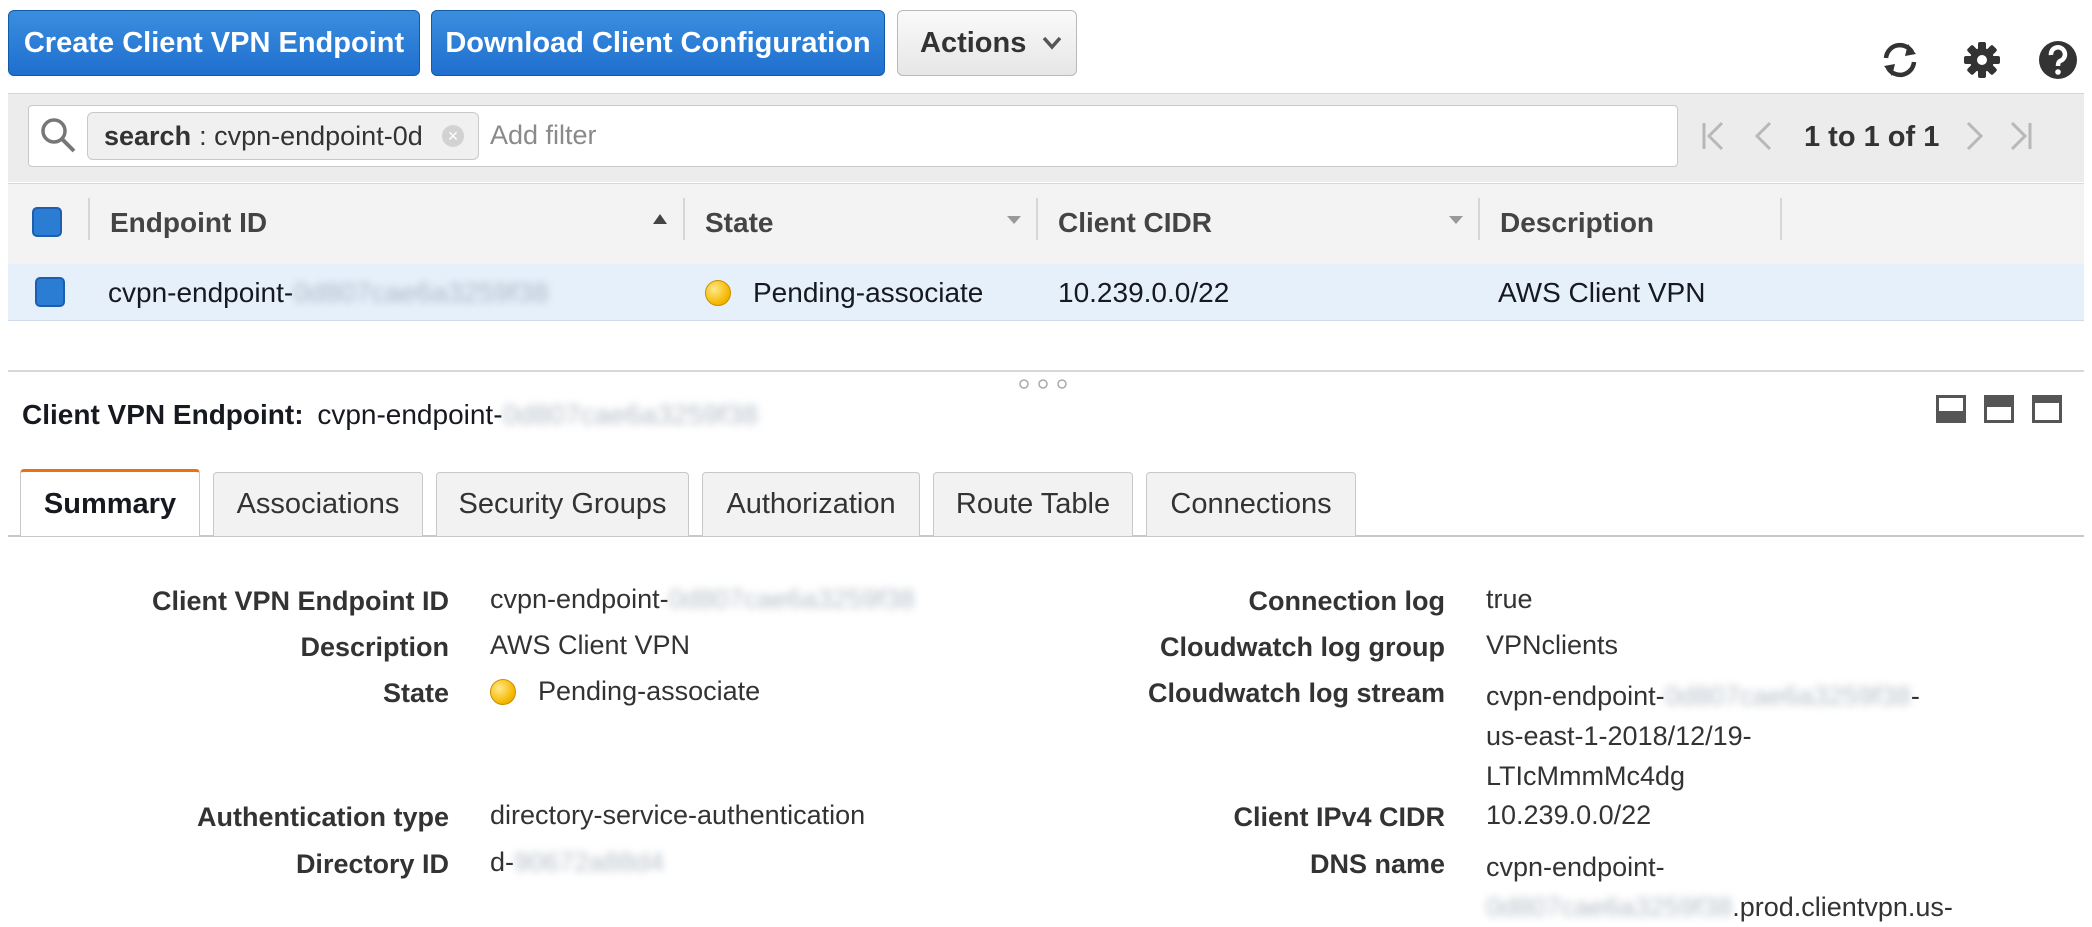 The image size is (2092, 927). What do you see at coordinates (1999, 409) in the screenshot?
I see `pane-middle-icon` at bounding box center [1999, 409].